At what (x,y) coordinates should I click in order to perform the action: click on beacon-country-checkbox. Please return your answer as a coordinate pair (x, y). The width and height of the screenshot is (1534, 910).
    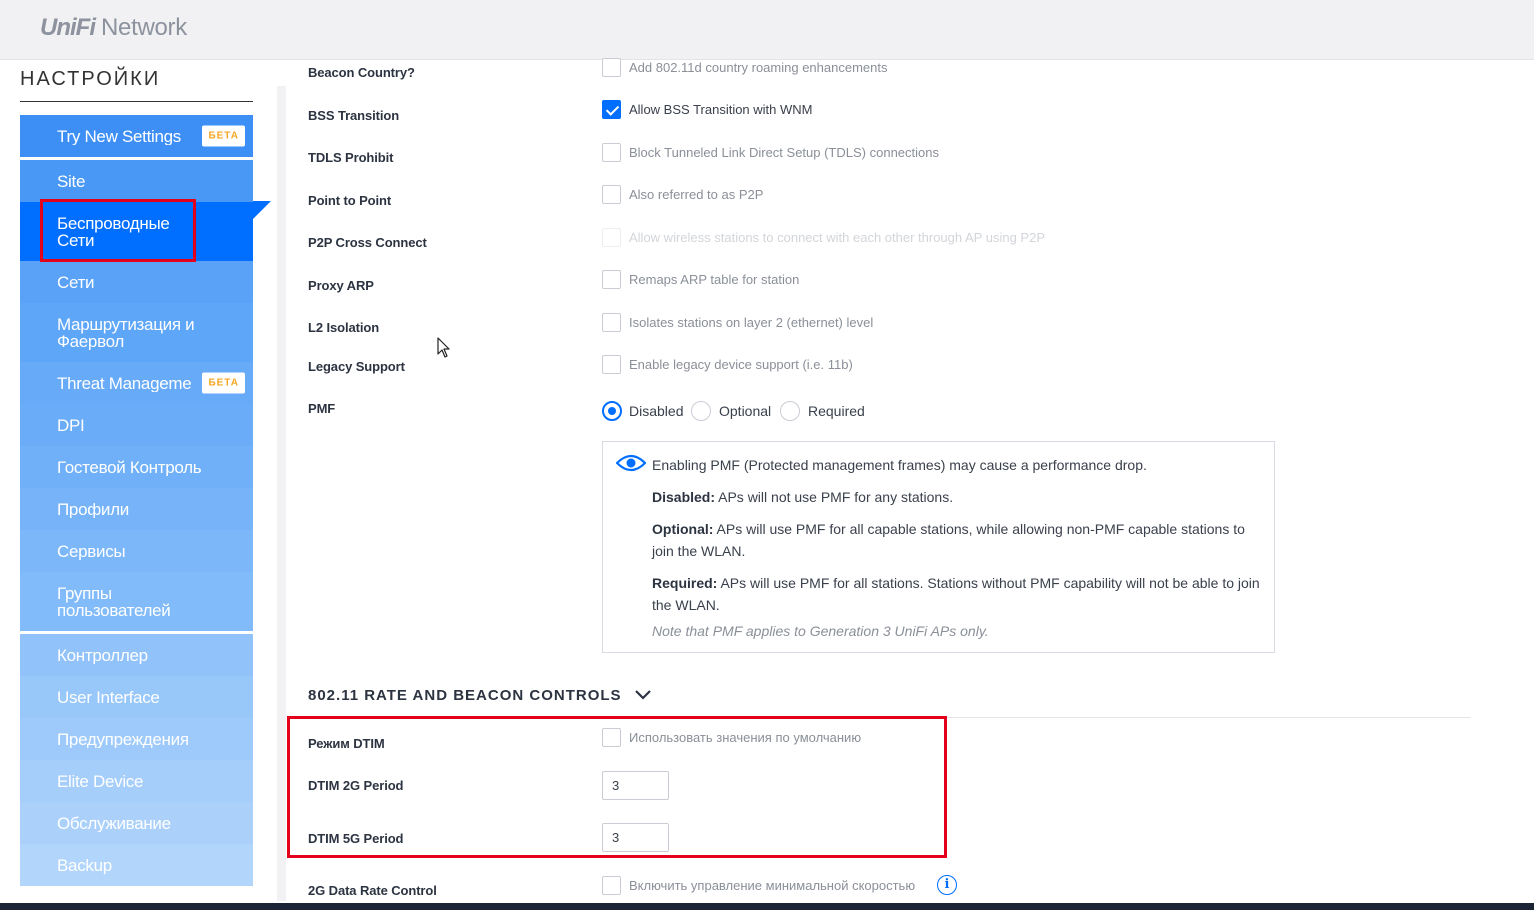
    Looking at the image, I should click on (611, 67).